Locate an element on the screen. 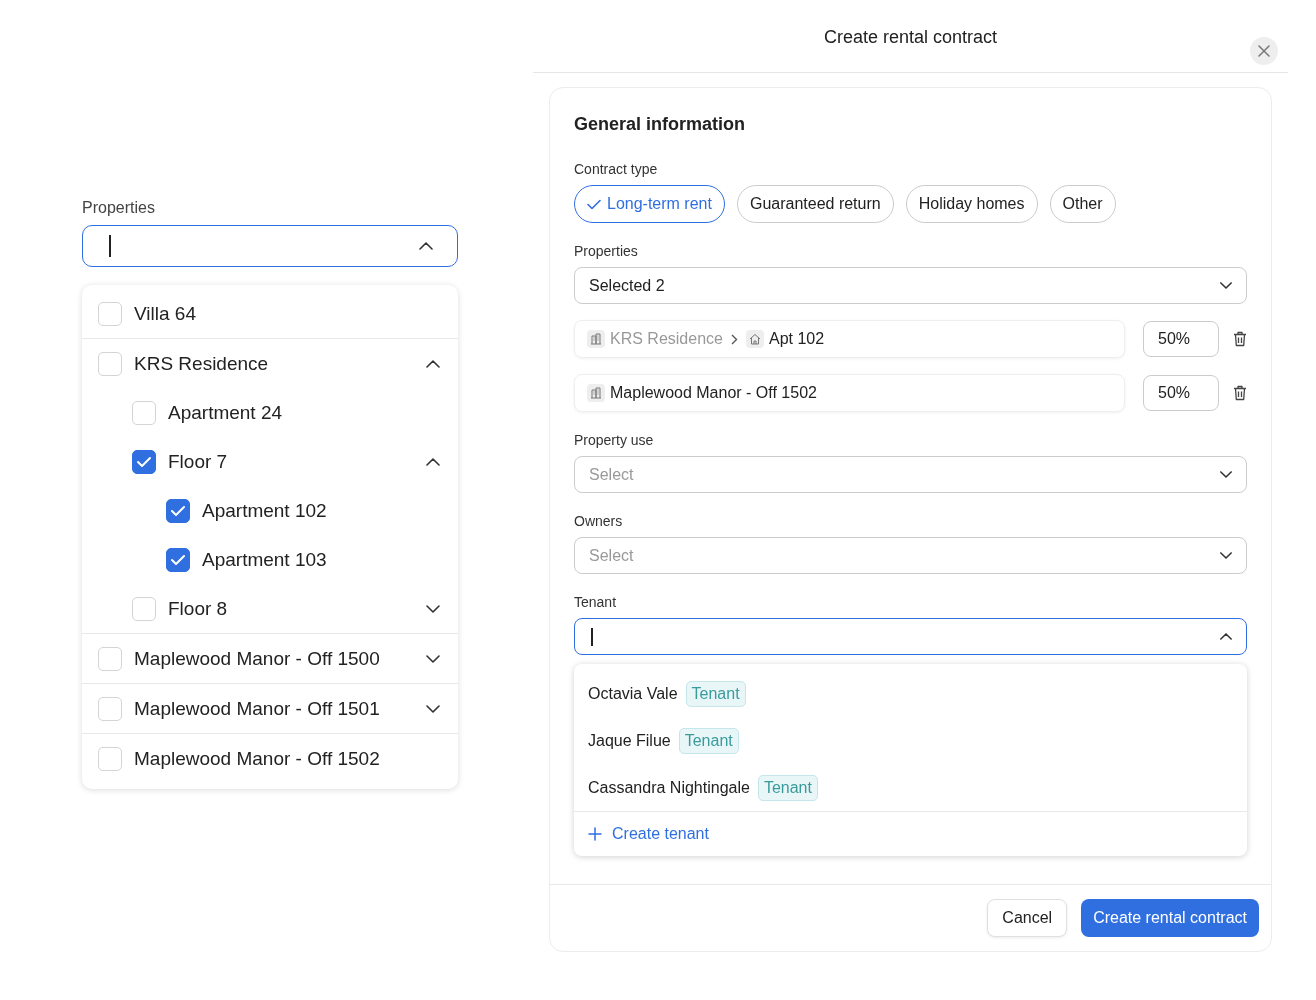  tree-item-label: Apartment 103 is located at coordinates (321, 559).